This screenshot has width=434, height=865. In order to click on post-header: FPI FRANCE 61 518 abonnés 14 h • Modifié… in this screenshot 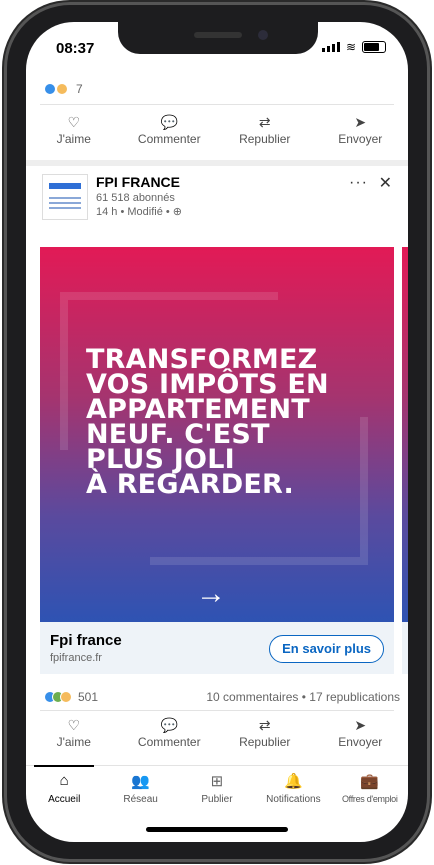, I will do `click(217, 202)`.